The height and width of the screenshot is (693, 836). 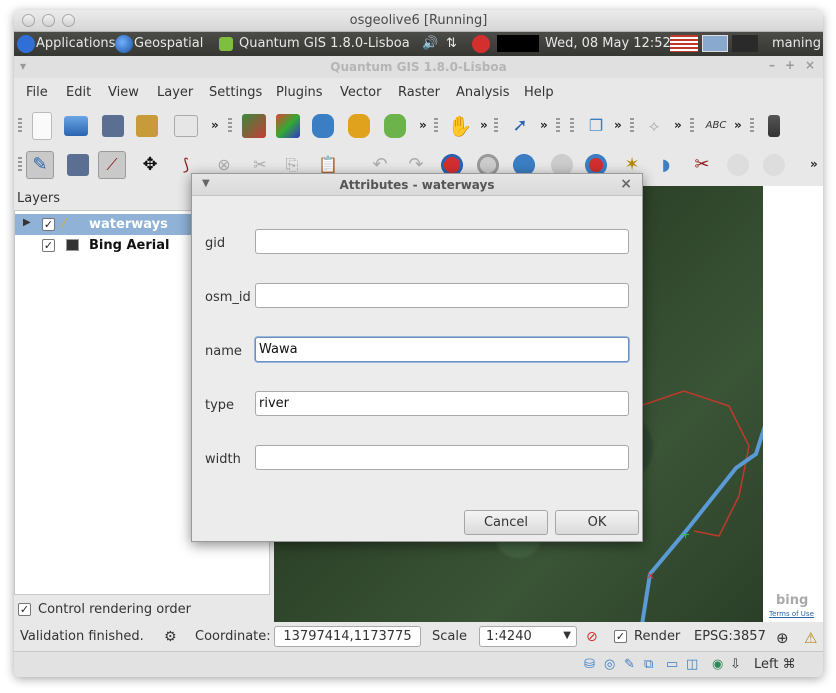 I want to click on menu-plugins: Plugins, so click(x=299, y=92).